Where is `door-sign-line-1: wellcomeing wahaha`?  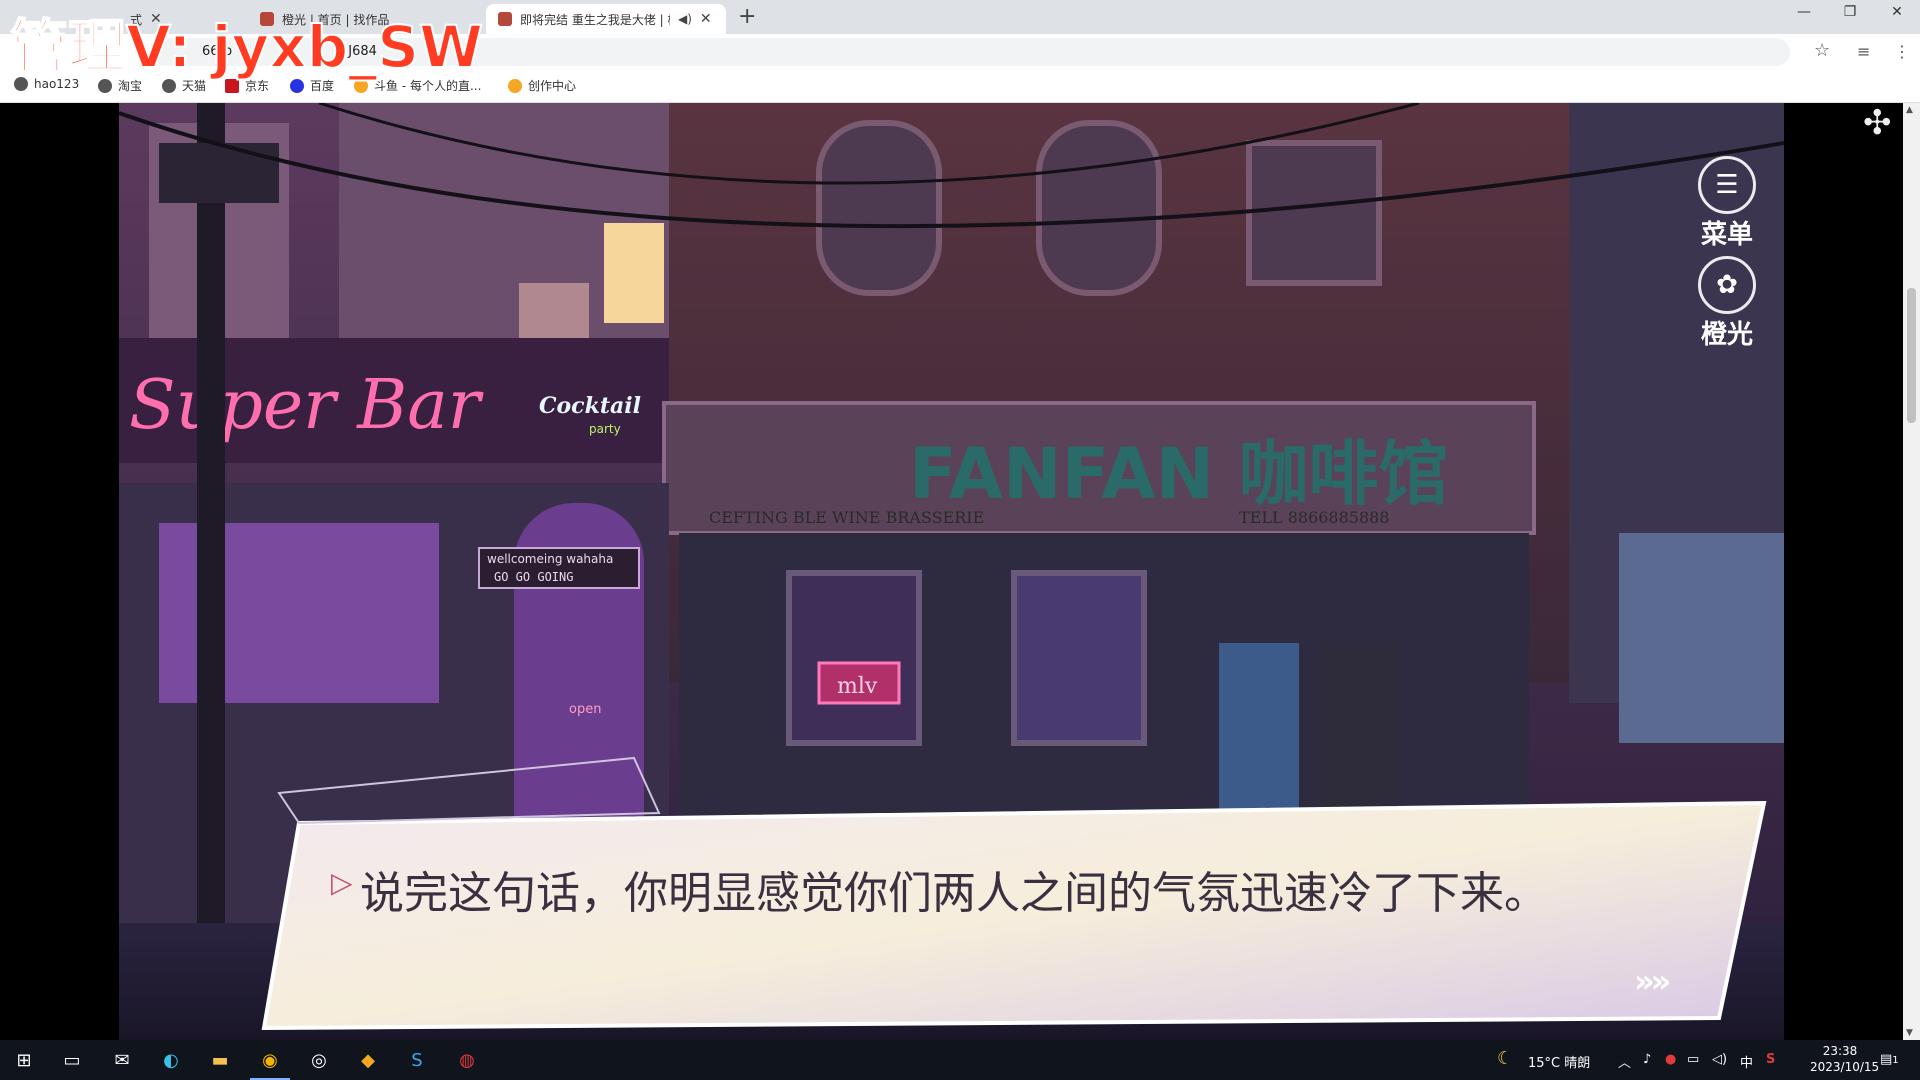 door-sign-line-1: wellcomeing wahaha is located at coordinates (550, 559).